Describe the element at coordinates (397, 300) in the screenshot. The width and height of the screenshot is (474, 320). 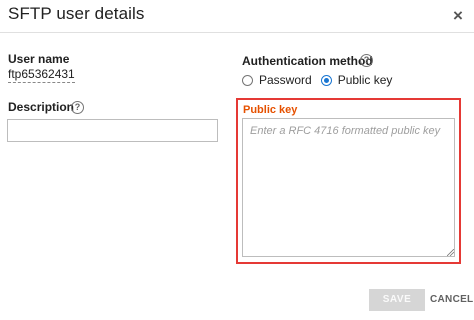
I see `save-button: SAVE` at that location.